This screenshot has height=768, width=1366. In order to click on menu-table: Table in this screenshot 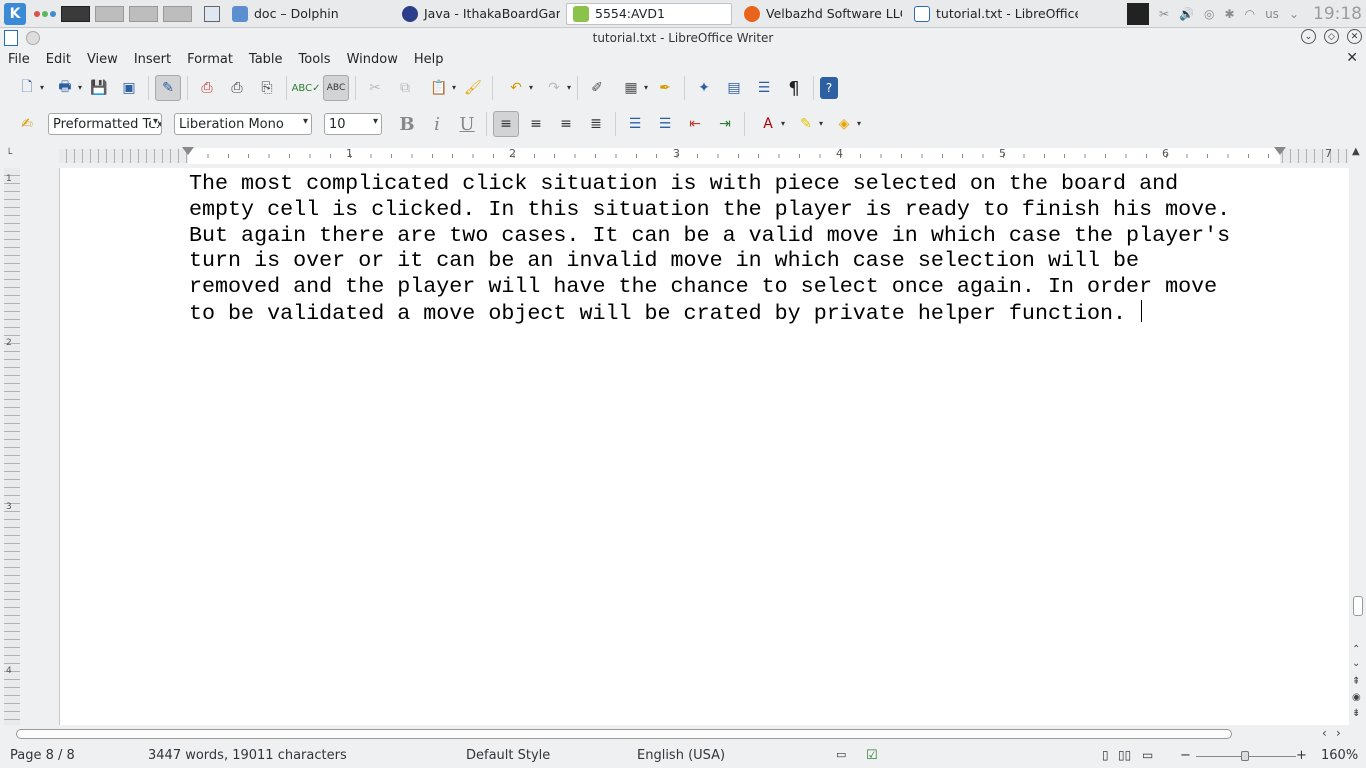, I will do `click(266, 59)`.